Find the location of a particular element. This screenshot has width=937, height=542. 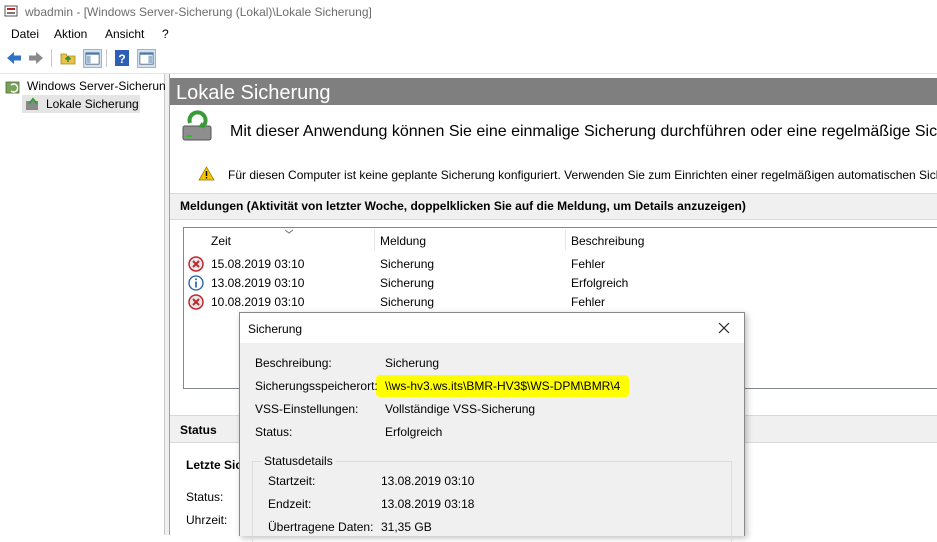

dialog-title-bar: Sicherung is located at coordinates (492, 328).